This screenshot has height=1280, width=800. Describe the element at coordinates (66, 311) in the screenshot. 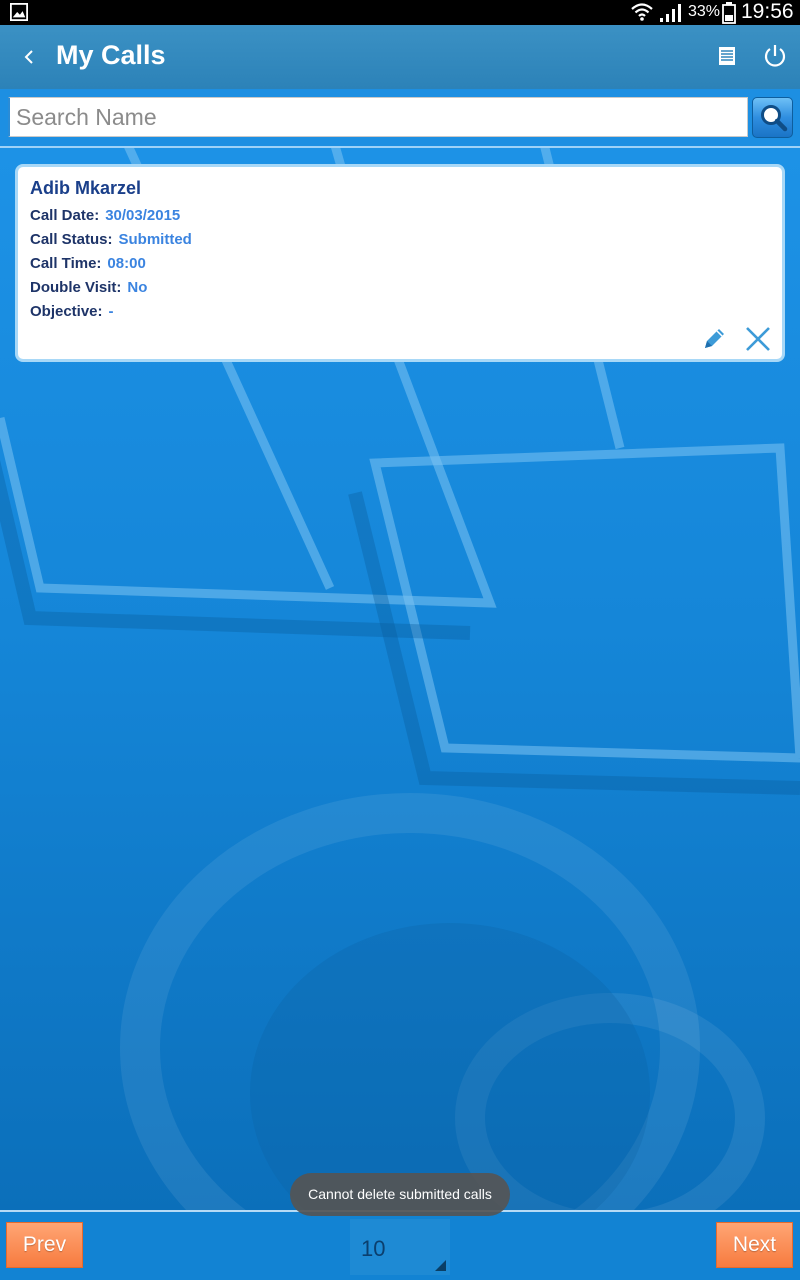

I see `objective-label: Objective:` at that location.